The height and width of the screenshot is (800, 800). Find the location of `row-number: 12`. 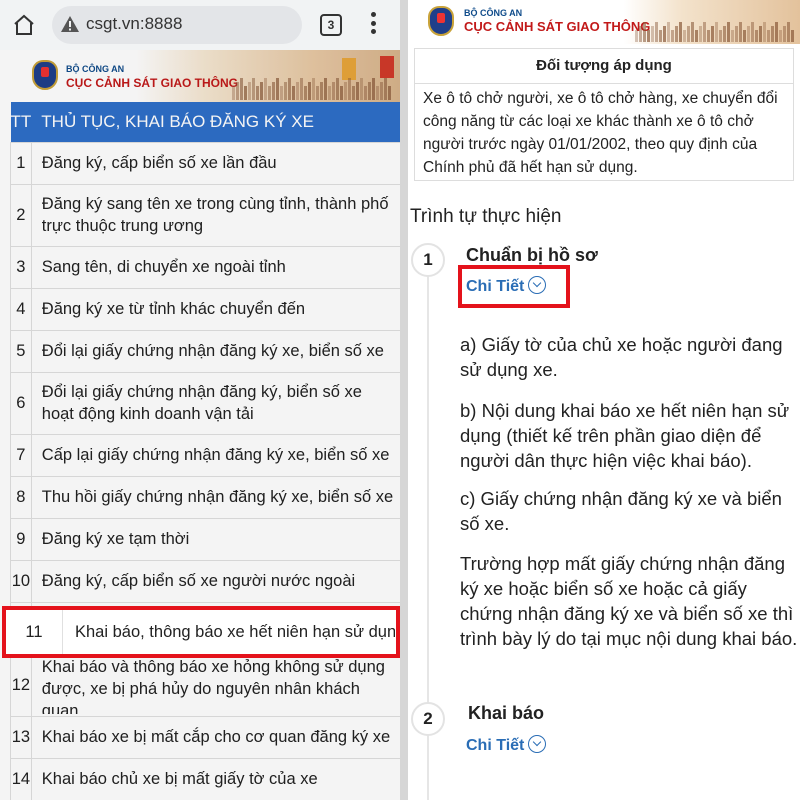

row-number: 12 is located at coordinates (21, 685).